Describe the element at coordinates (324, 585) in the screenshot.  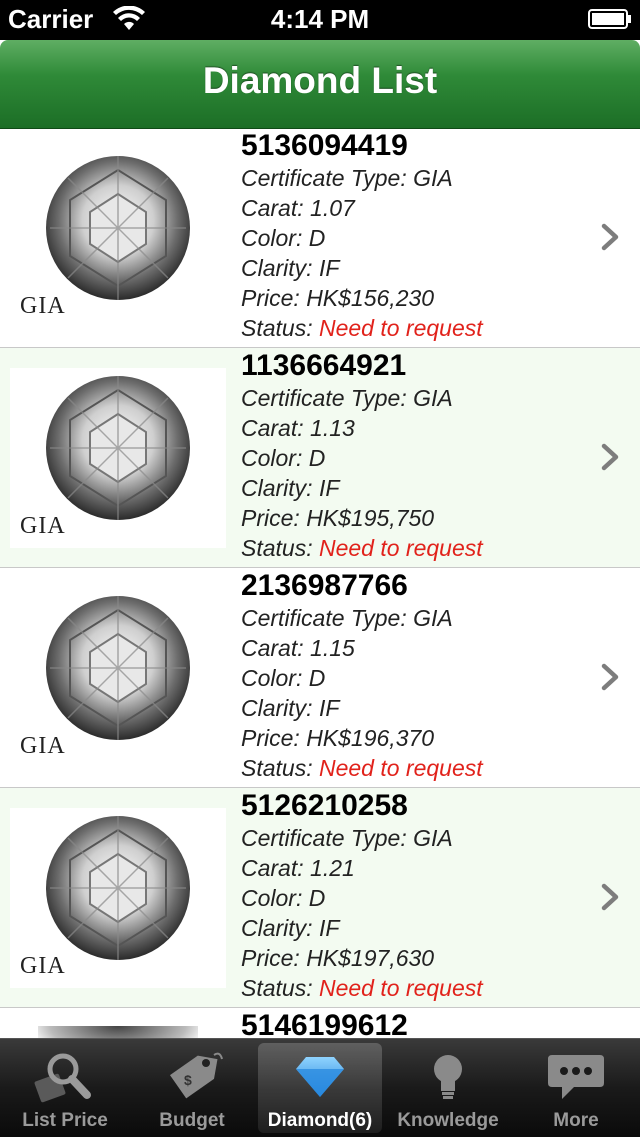
I see `stock-number: 2136987766` at that location.